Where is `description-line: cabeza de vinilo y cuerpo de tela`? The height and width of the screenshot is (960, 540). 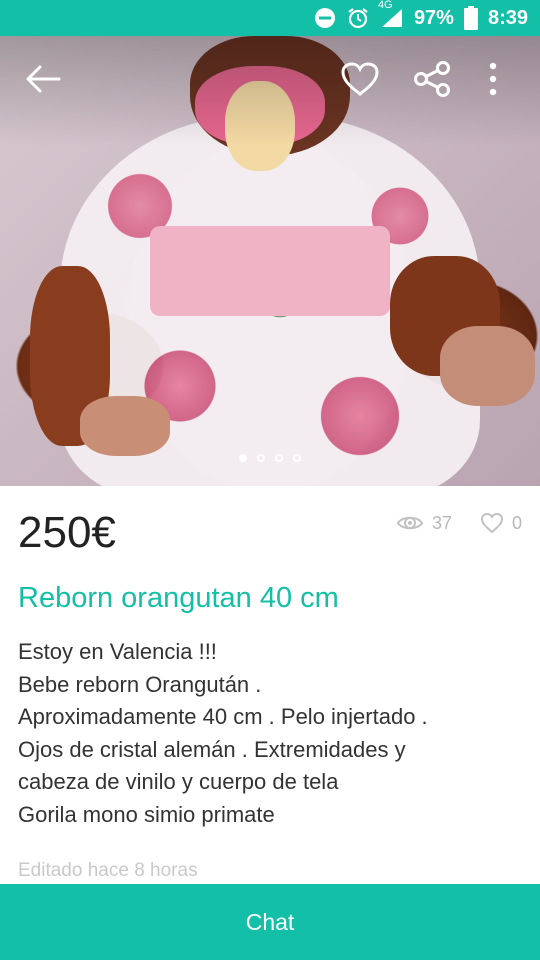
description-line: cabeza de vinilo y cuerpo de tela is located at coordinates (178, 781).